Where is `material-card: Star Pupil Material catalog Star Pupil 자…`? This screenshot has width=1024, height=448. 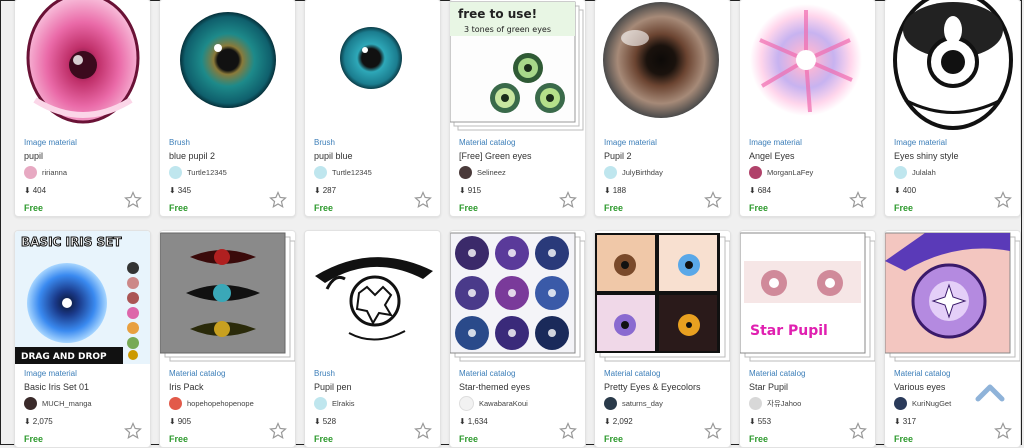
material-card: Star Pupil Material catalog Star Pupil 자… is located at coordinates (807, 339).